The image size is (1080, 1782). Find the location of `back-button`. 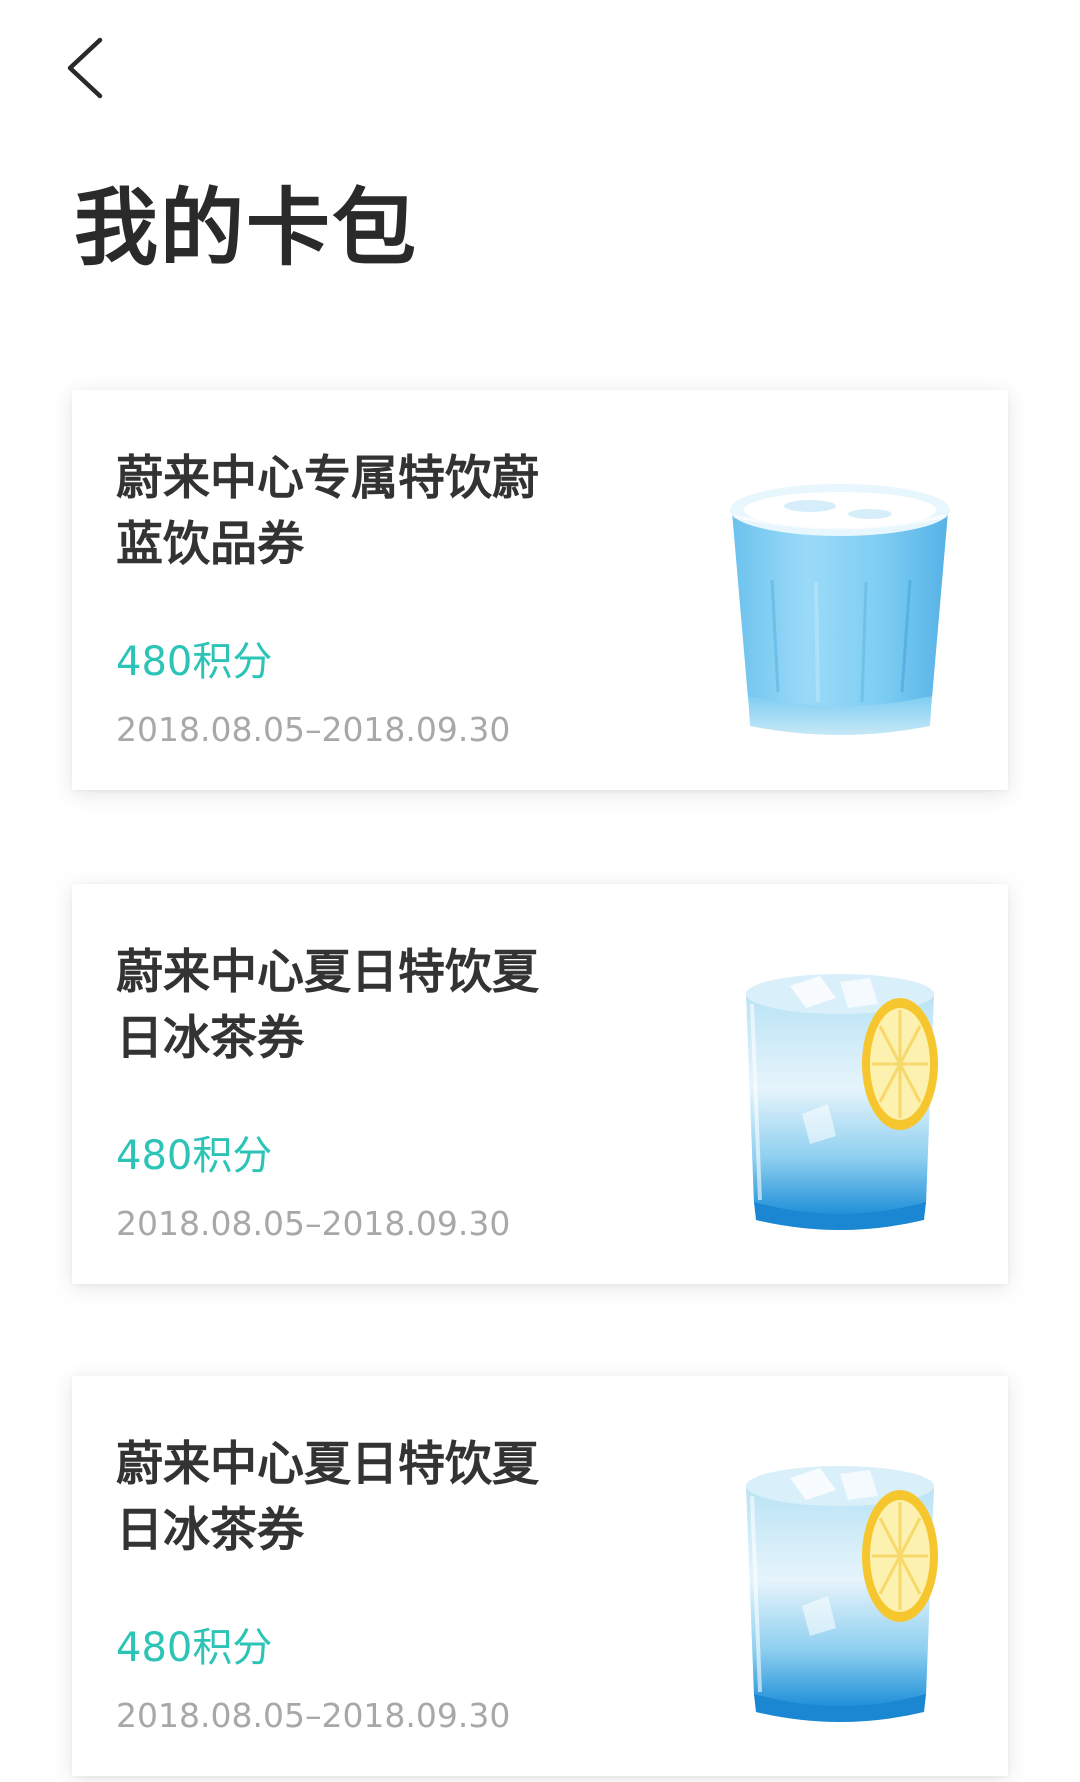

back-button is located at coordinates (84, 68).